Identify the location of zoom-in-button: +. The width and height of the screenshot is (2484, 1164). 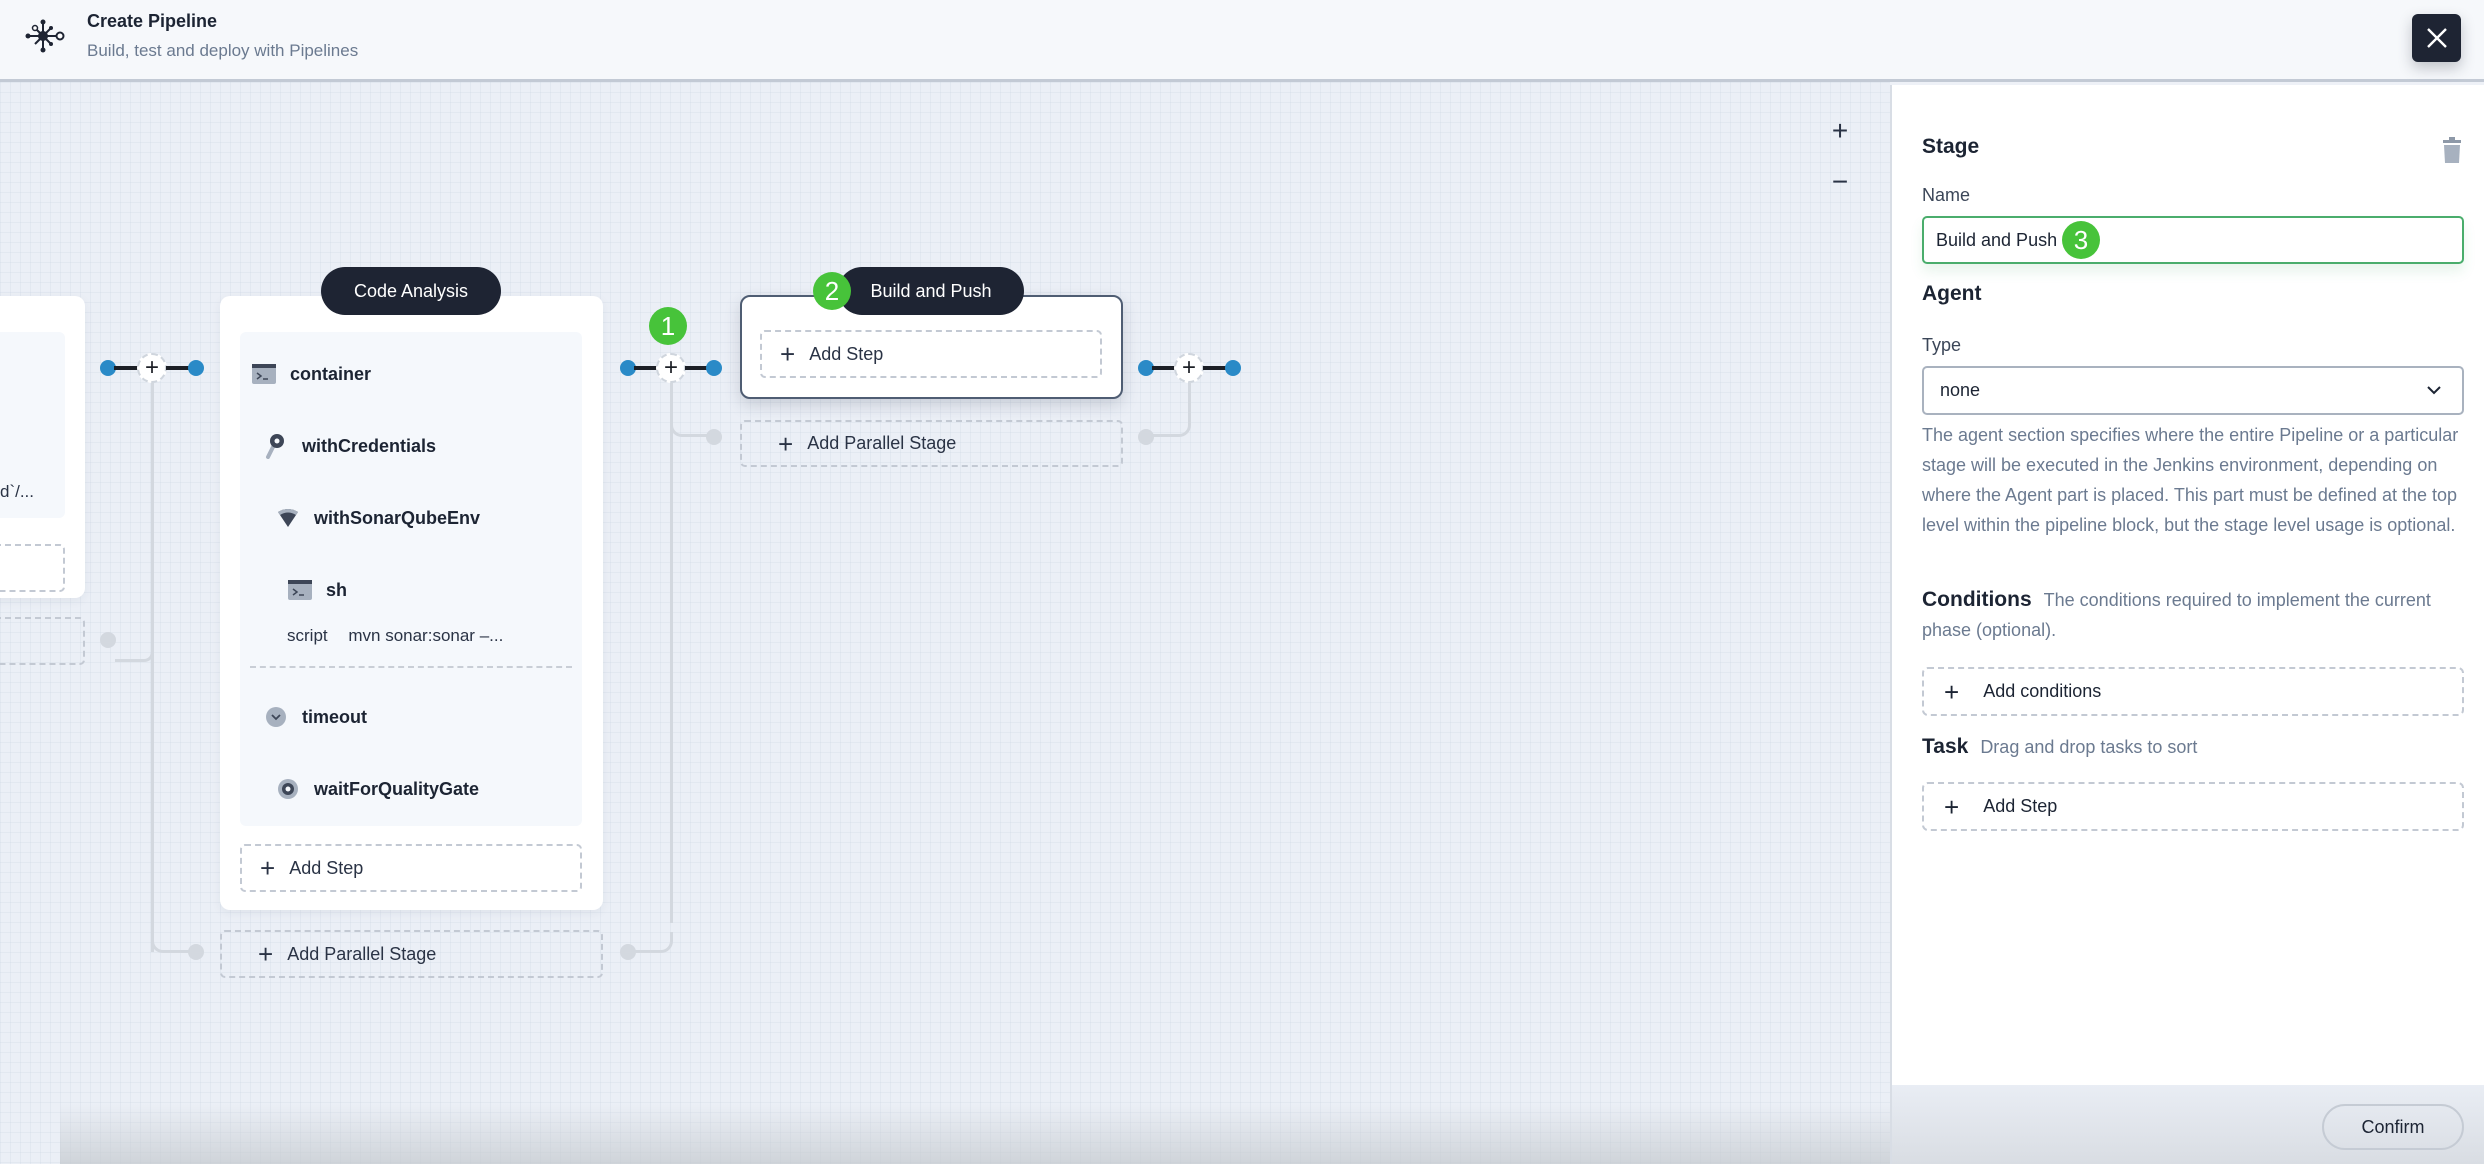
(1840, 131).